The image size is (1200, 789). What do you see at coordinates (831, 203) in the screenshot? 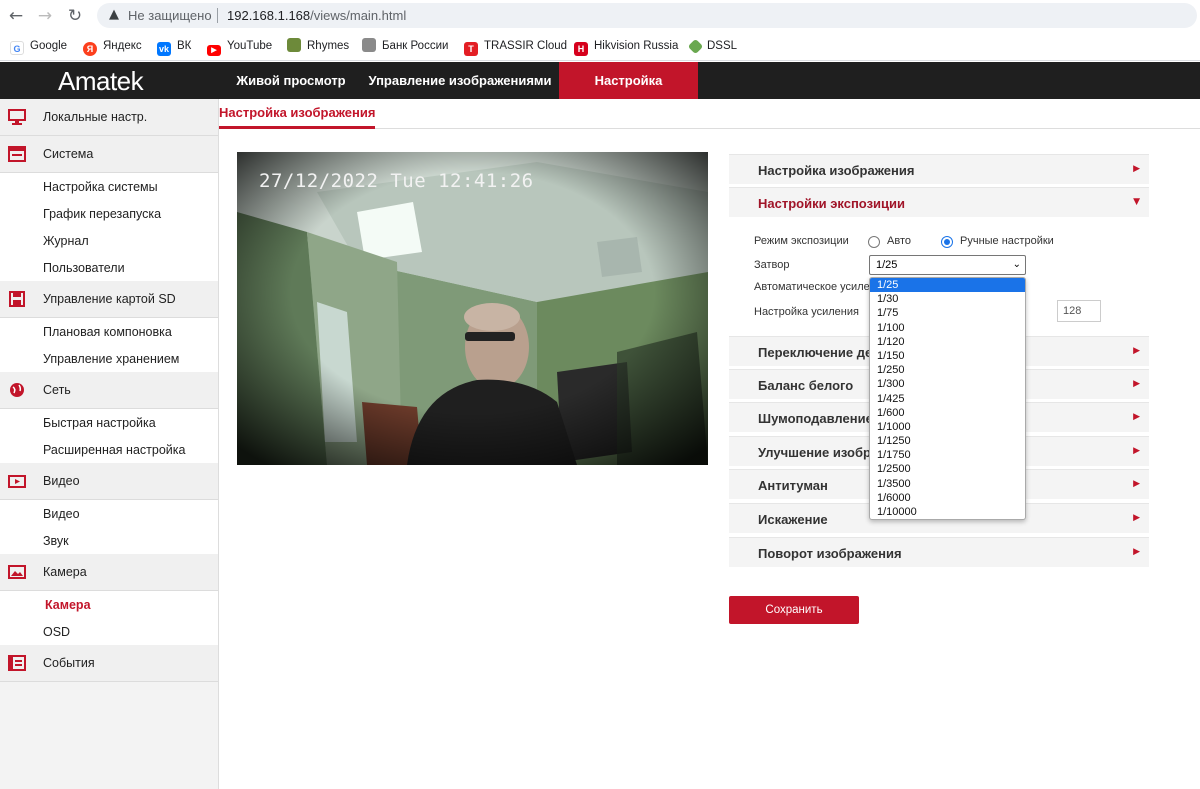
I see `accordion-label: Настройки экспозиции` at bounding box center [831, 203].